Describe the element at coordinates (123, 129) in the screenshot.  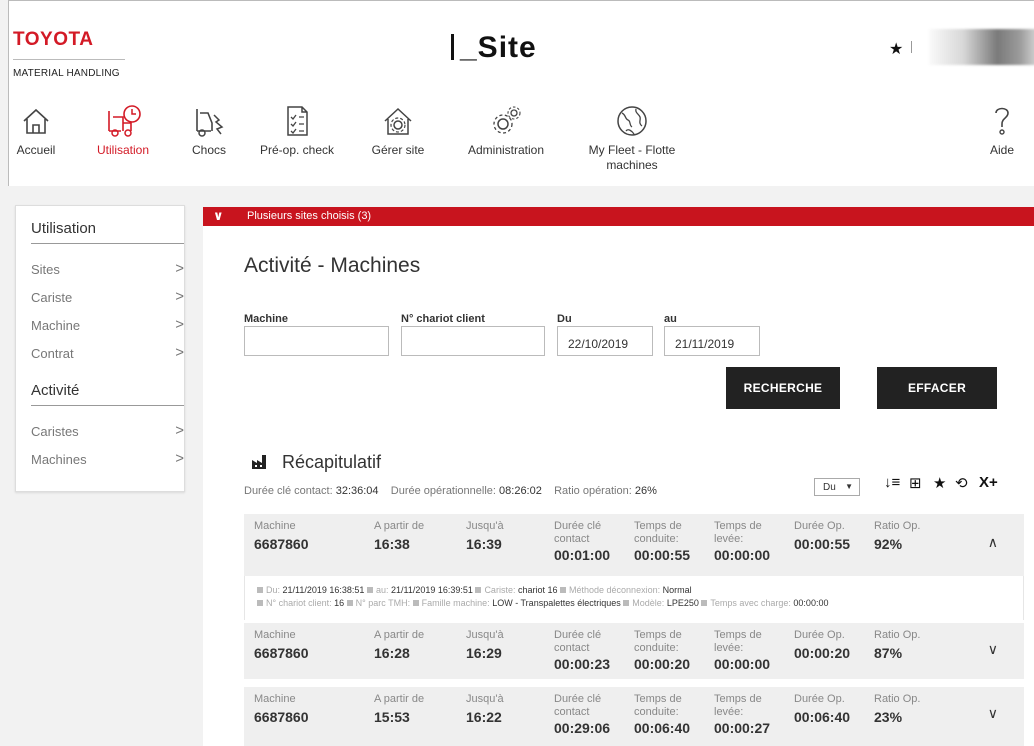
I see `nav-utilisation: Utilisation` at that location.